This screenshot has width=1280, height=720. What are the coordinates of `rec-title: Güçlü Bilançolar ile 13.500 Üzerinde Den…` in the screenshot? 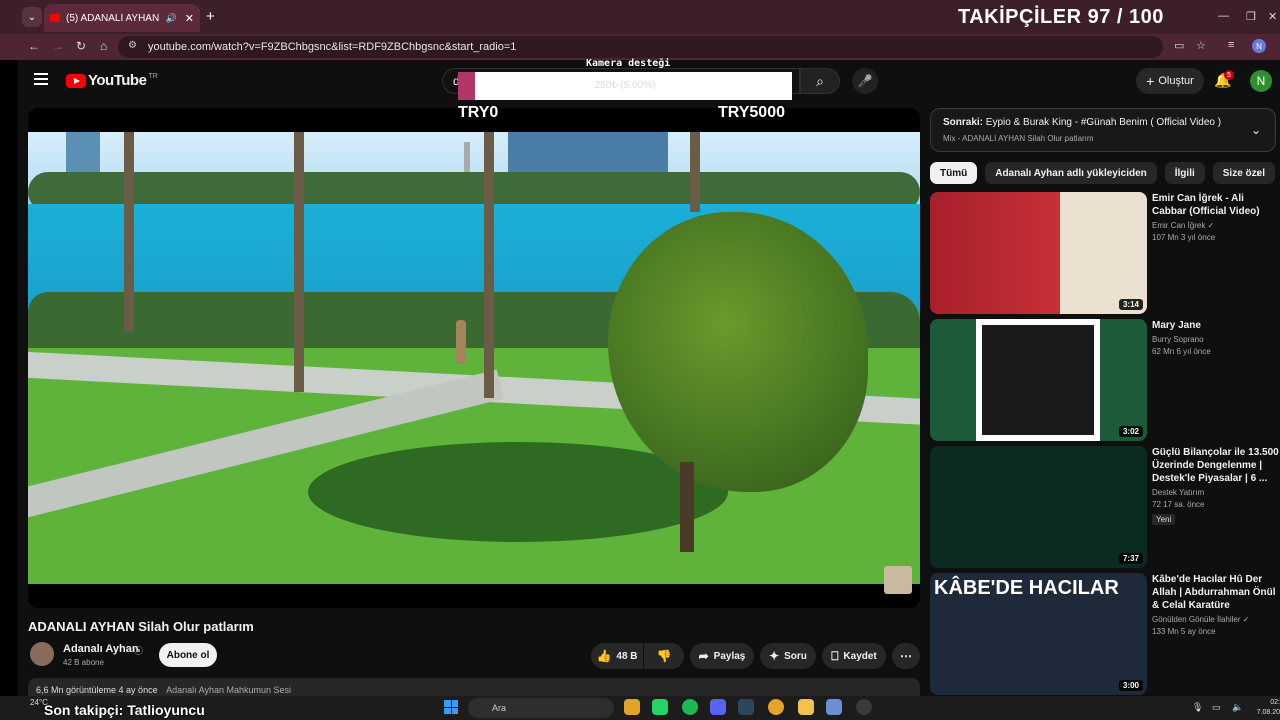 It's located at (1216, 465).